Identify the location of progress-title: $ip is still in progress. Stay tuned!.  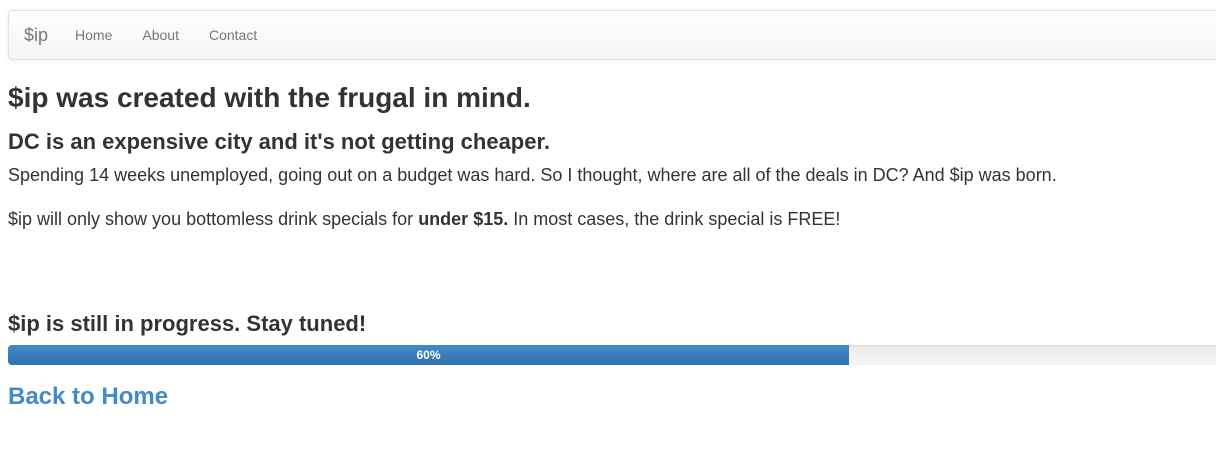
(187, 323).